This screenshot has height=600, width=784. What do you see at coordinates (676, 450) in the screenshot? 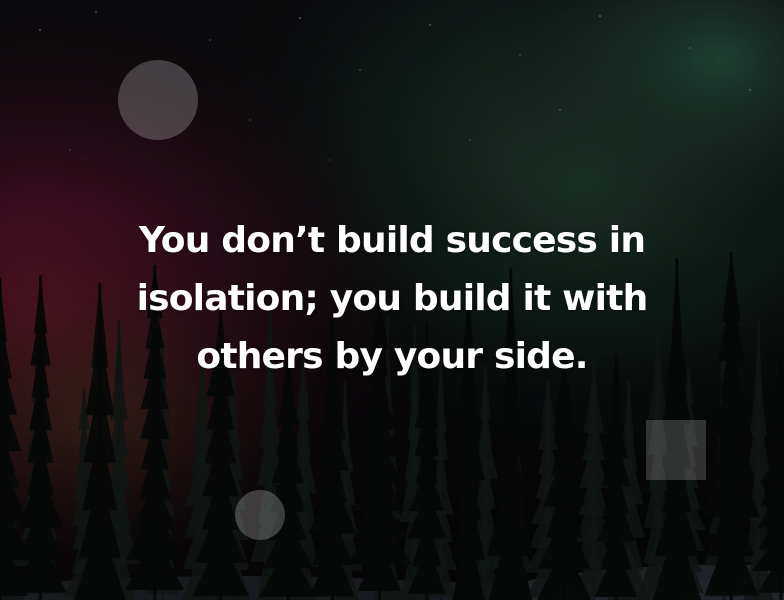
I see `decorative-square` at bounding box center [676, 450].